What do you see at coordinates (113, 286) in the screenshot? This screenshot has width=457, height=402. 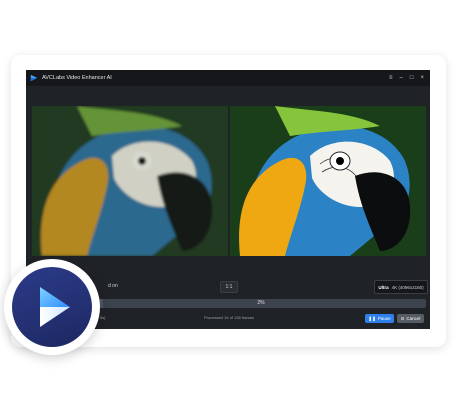 I see `partial-label: d on` at bounding box center [113, 286].